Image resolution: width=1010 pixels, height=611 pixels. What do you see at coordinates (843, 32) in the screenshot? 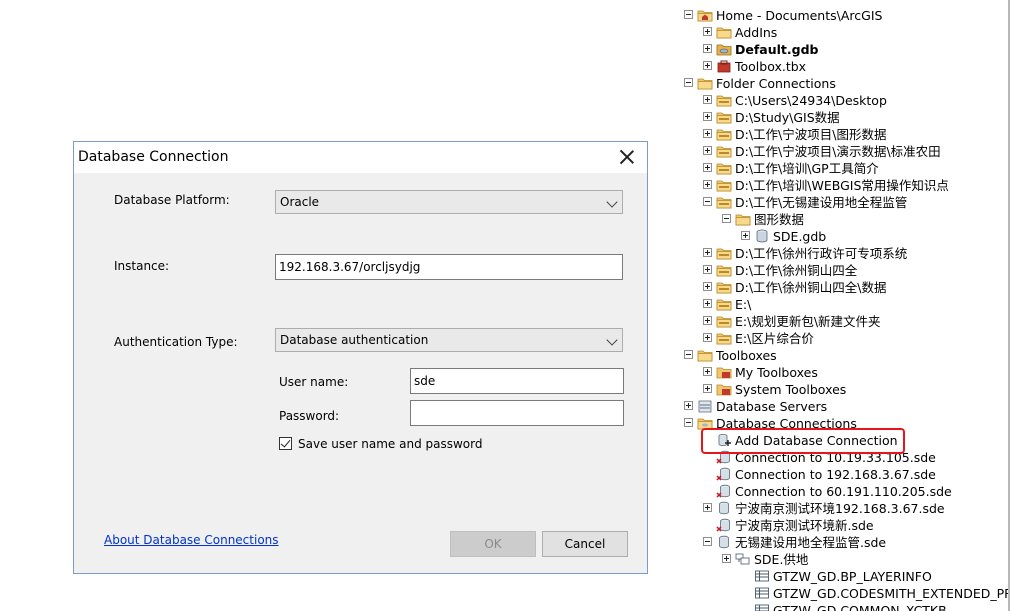
I see `tree-item: AddIns` at bounding box center [843, 32].